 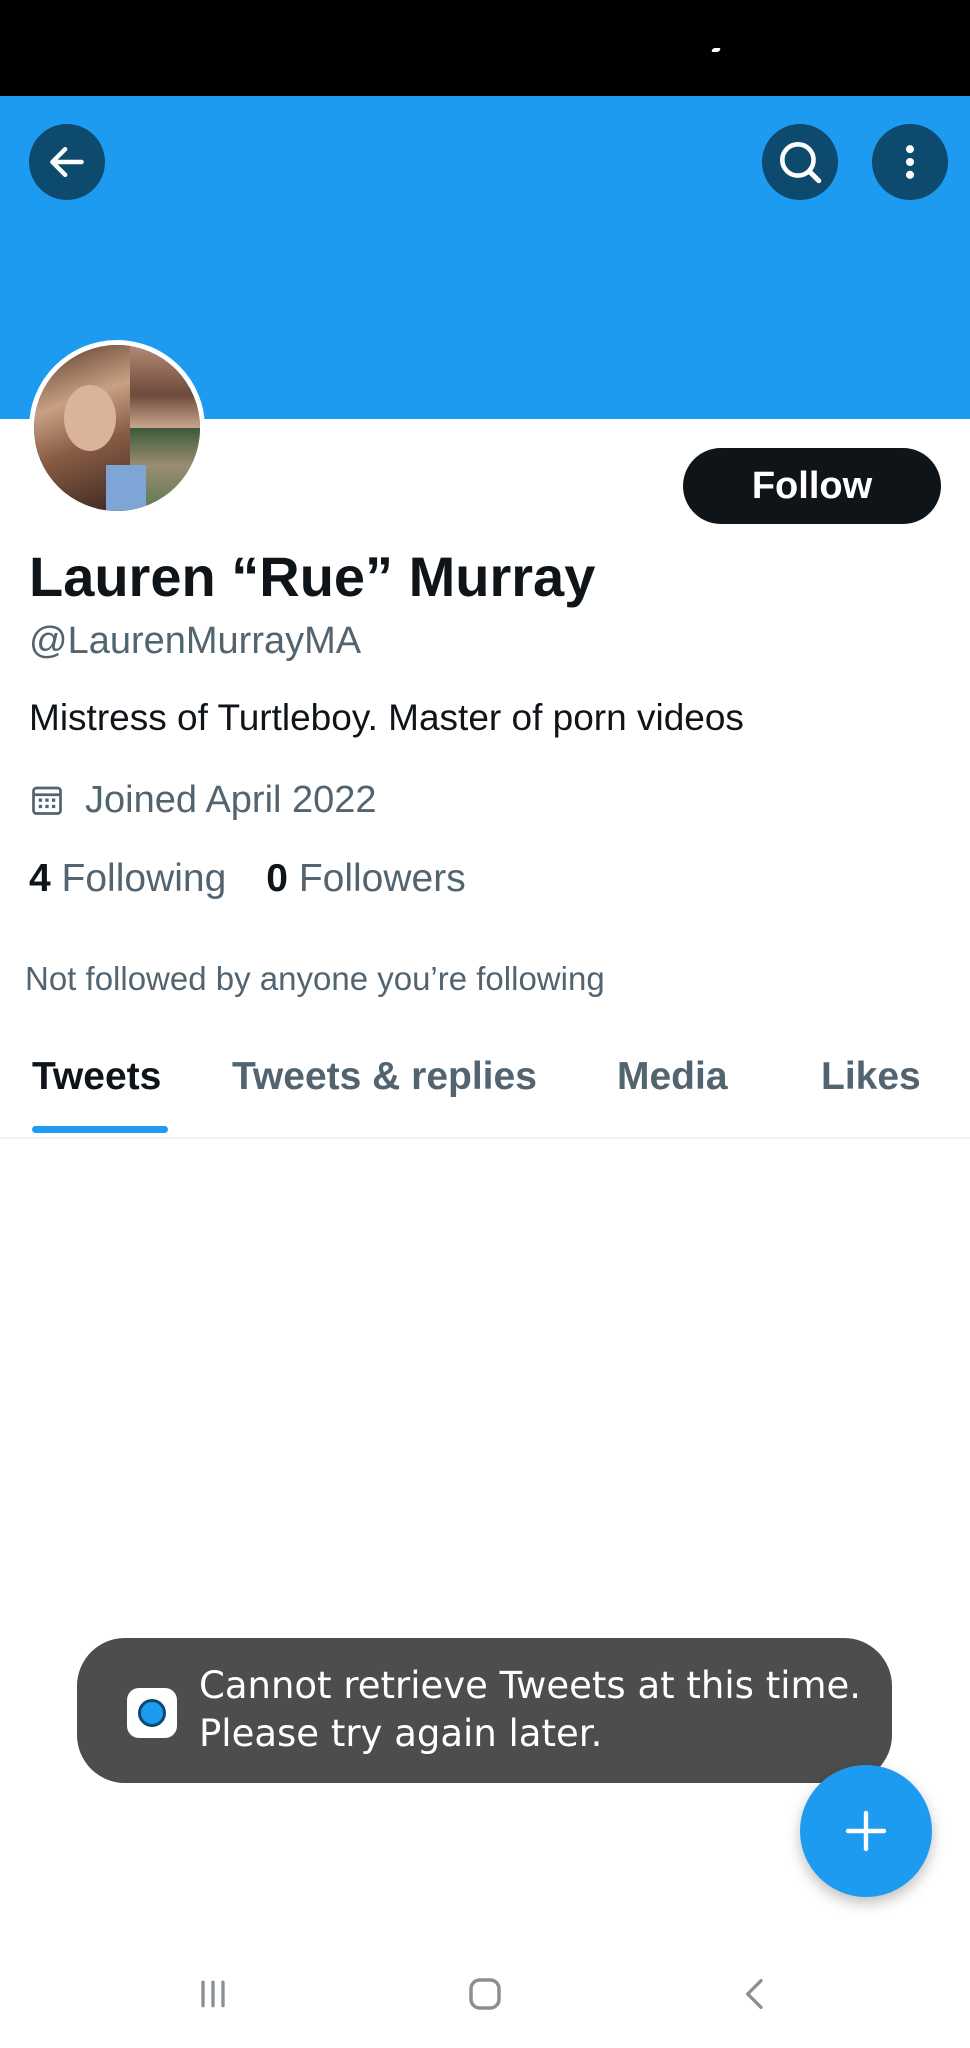 I want to click on tab-tweets: Tweets, so click(x=96, y=1077).